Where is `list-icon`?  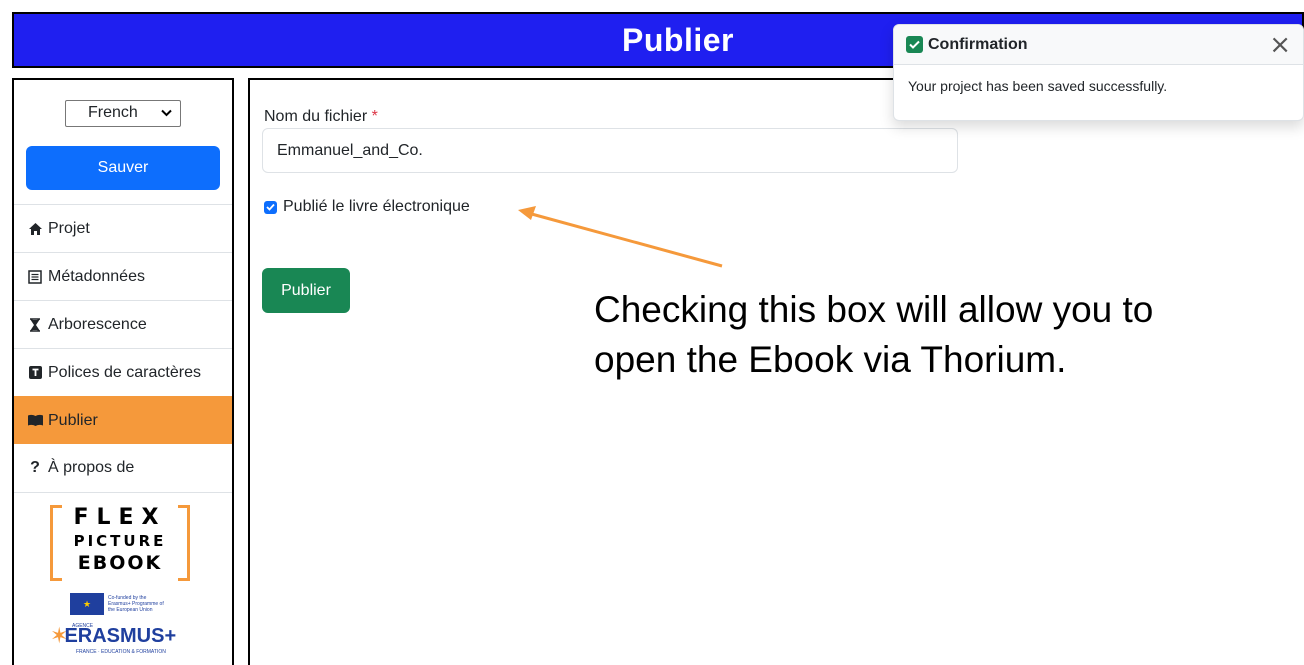 list-icon is located at coordinates (35, 276).